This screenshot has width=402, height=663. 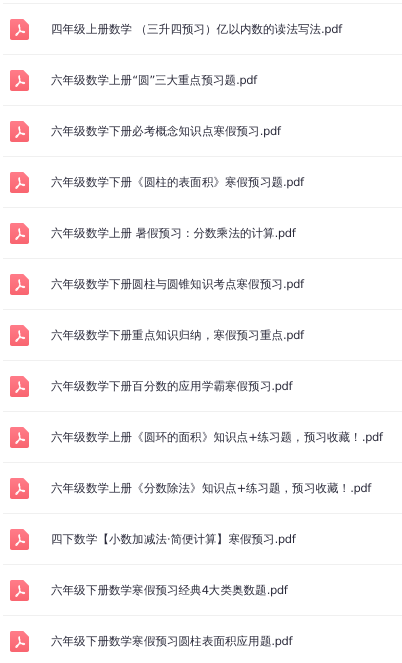 What do you see at coordinates (171, 386) in the screenshot?
I see `file-name: 六年级数学下册百分数的应用学霸寒假预习.pdf` at bounding box center [171, 386].